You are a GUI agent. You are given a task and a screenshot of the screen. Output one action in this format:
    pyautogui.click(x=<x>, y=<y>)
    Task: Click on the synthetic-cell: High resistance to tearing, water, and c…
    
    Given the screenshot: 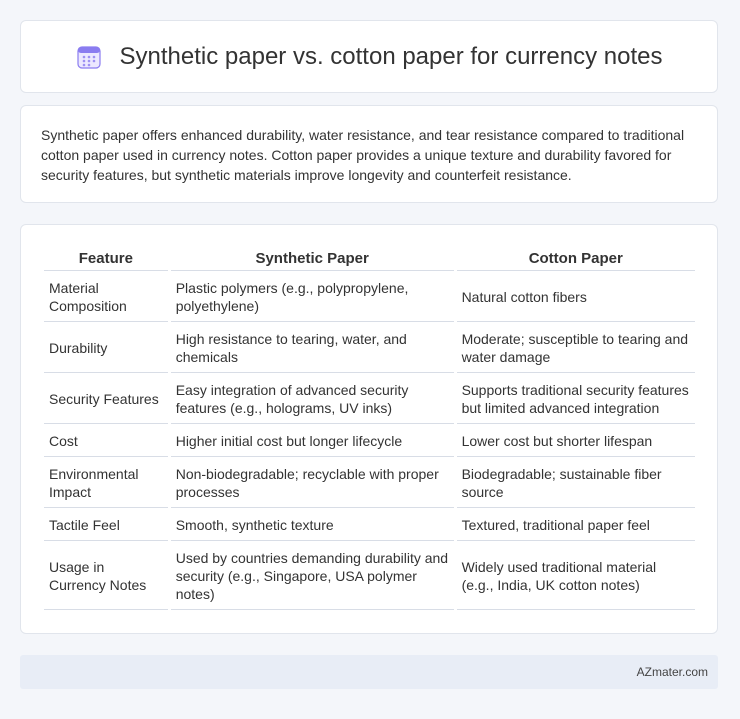 What is the action you would take?
    pyautogui.click(x=312, y=348)
    